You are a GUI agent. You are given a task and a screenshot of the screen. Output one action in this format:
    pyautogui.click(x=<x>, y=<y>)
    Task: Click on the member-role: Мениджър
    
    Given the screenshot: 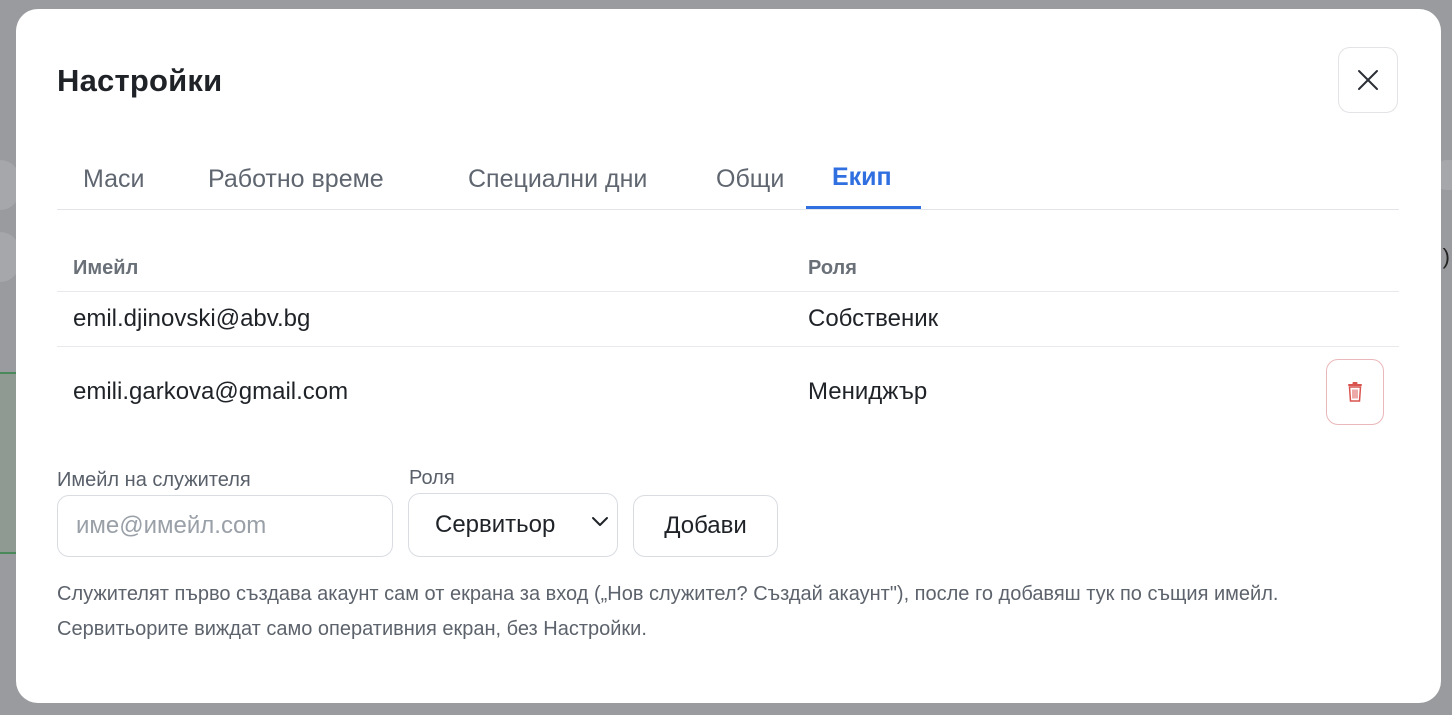 What is the action you would take?
    pyautogui.click(x=868, y=391)
    